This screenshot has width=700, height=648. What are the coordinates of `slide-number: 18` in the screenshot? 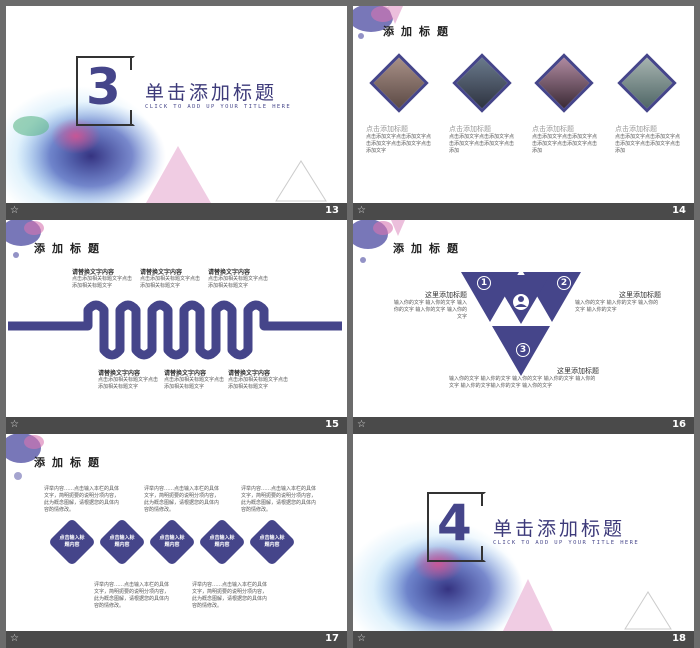 It's located at (679, 638).